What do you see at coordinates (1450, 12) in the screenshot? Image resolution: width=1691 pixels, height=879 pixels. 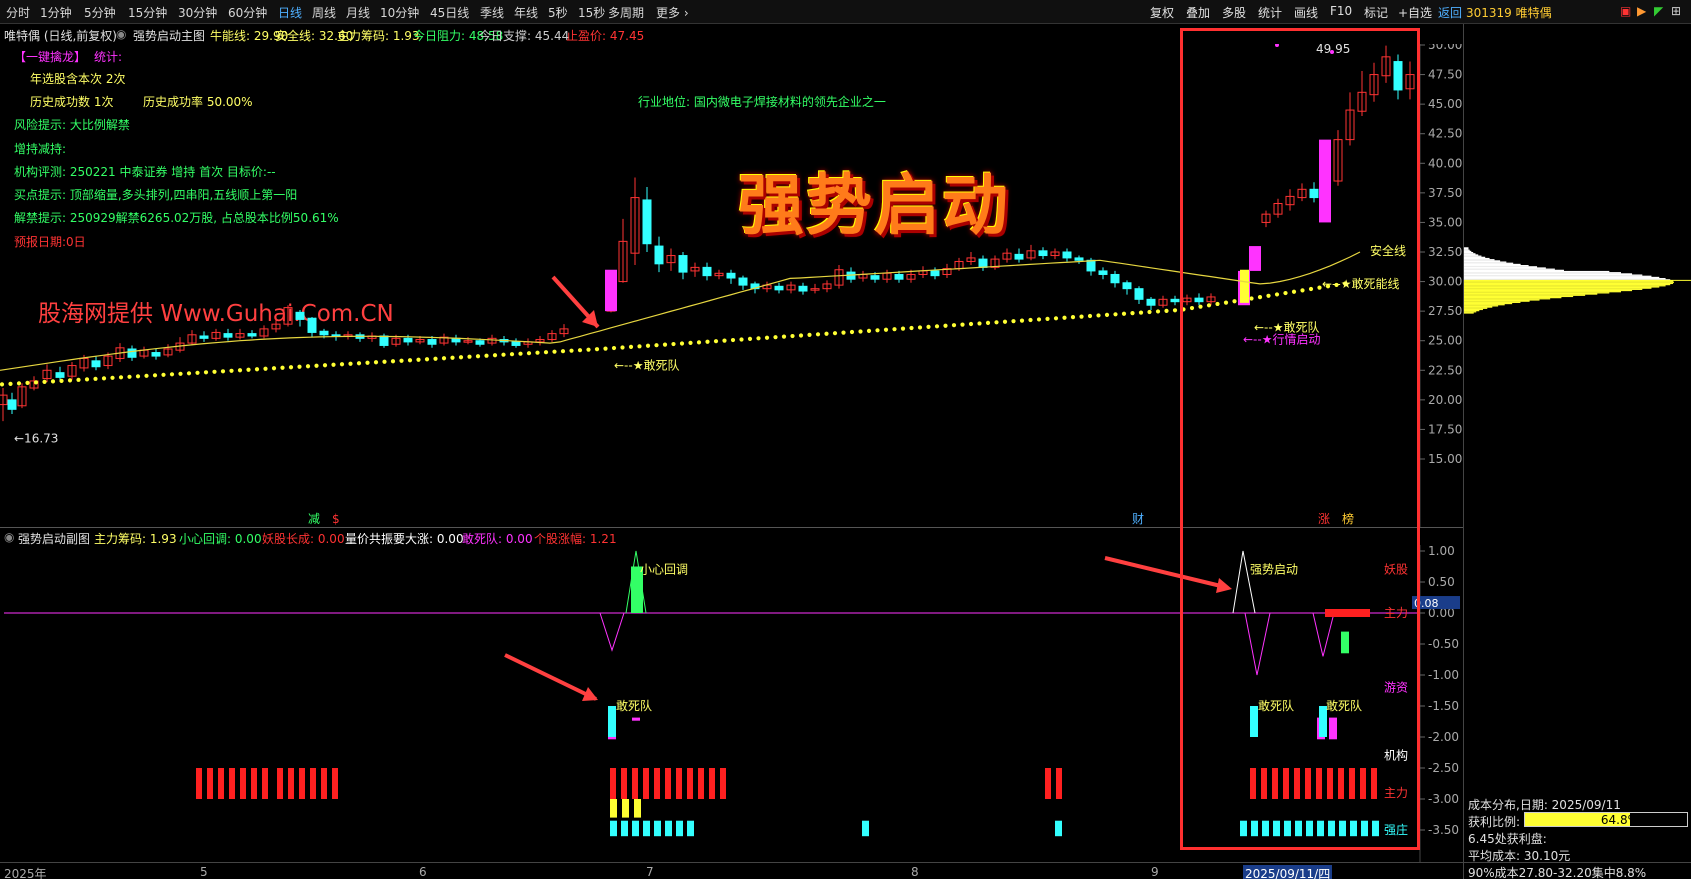 I see `toolbar-button: 返回` at bounding box center [1450, 12].